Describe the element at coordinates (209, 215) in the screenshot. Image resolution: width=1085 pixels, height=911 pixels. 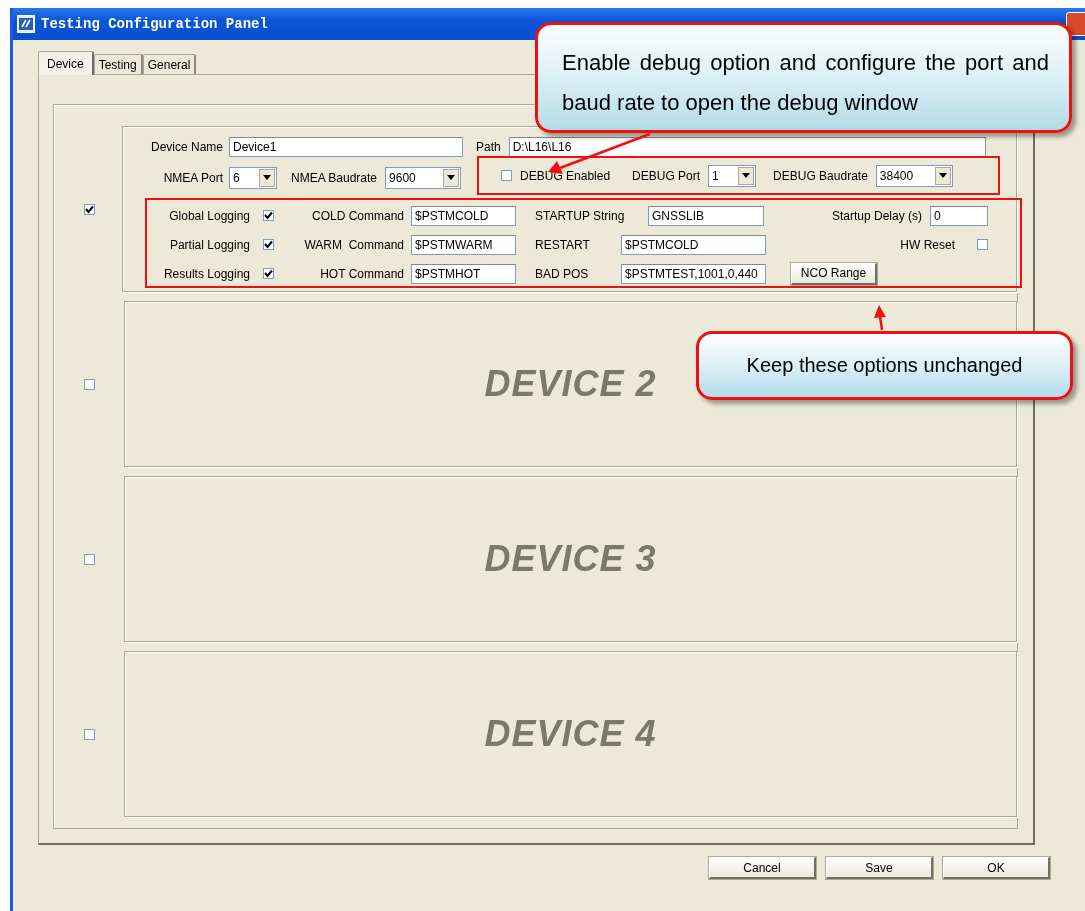
I see `checkbox-label: Global Logging` at that location.